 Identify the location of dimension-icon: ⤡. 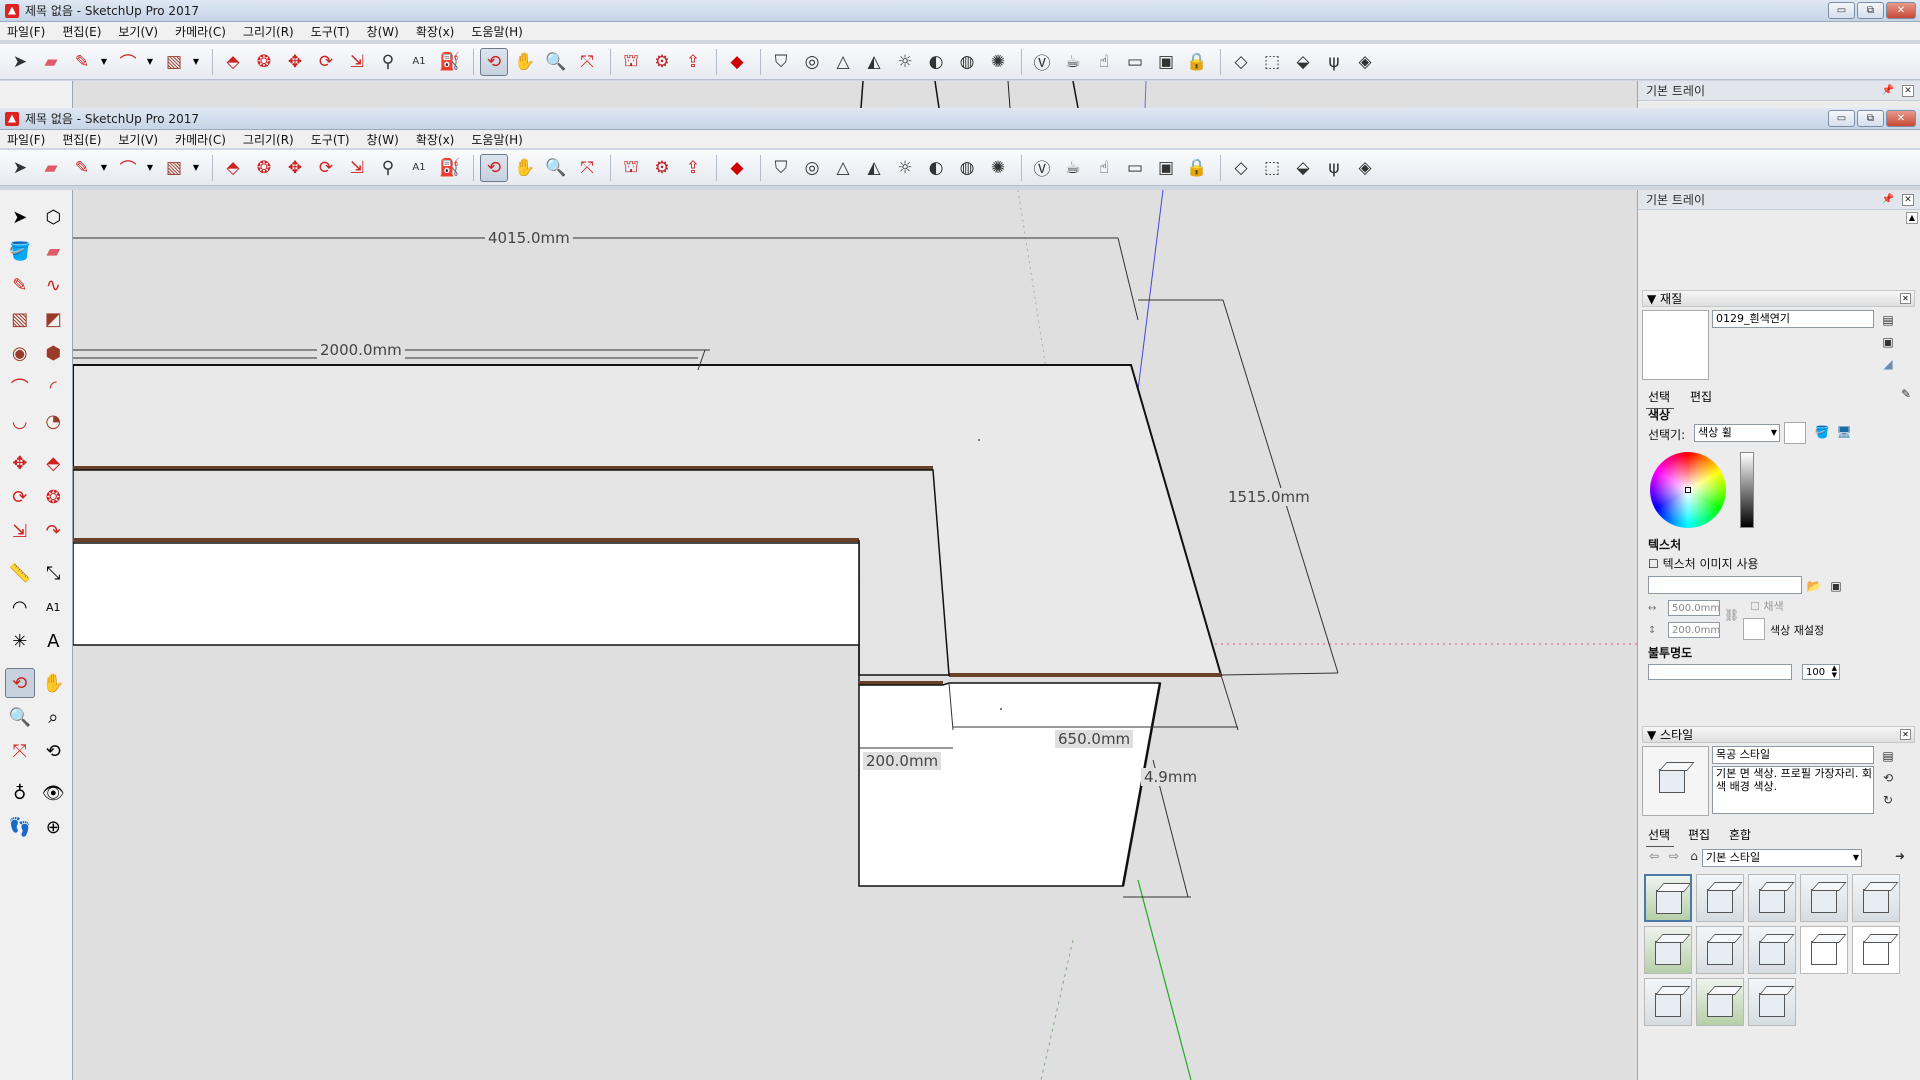
(54, 573).